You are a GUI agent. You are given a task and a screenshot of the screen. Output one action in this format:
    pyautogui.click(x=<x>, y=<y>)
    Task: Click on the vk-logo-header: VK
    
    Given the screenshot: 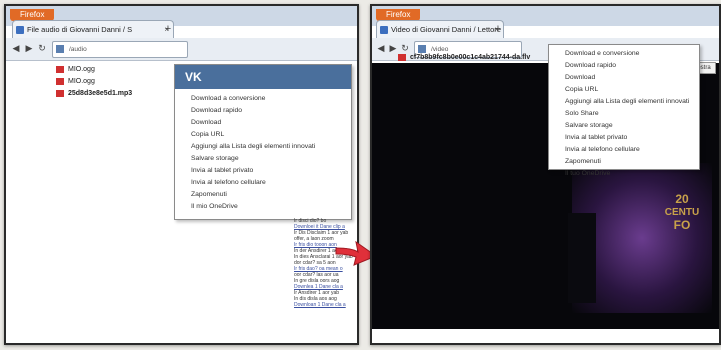 What is the action you would take?
    pyautogui.click(x=263, y=77)
    